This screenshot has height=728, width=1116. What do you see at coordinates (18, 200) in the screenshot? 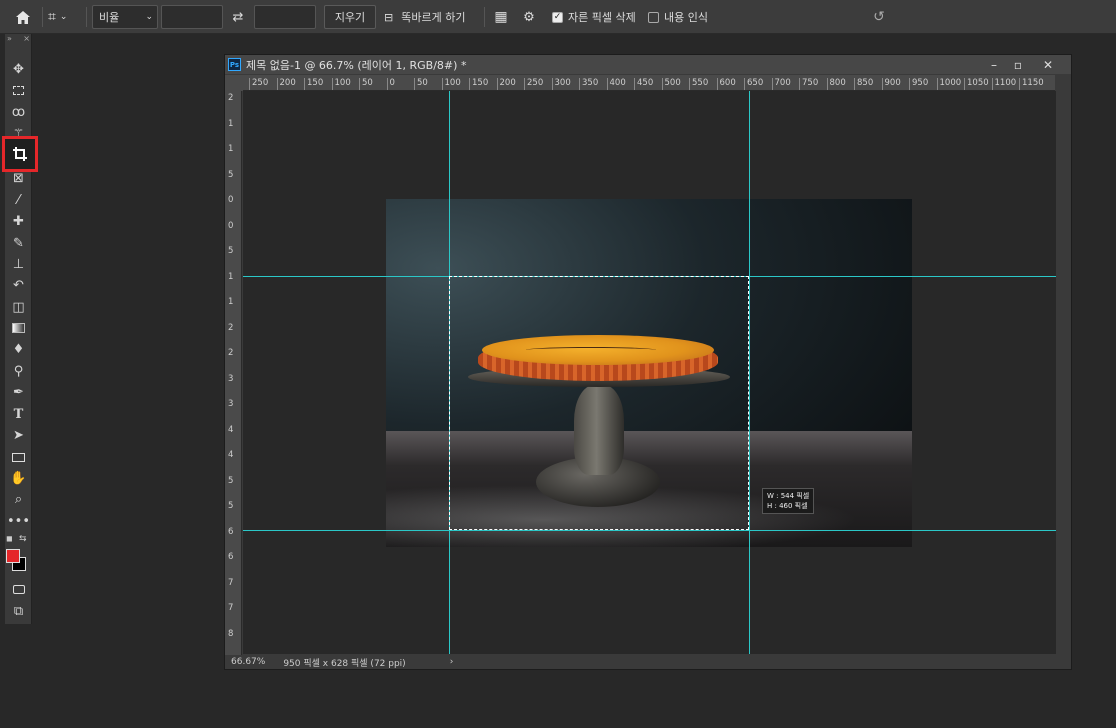
I see `eyedropper-icon: ⁄` at bounding box center [18, 200].